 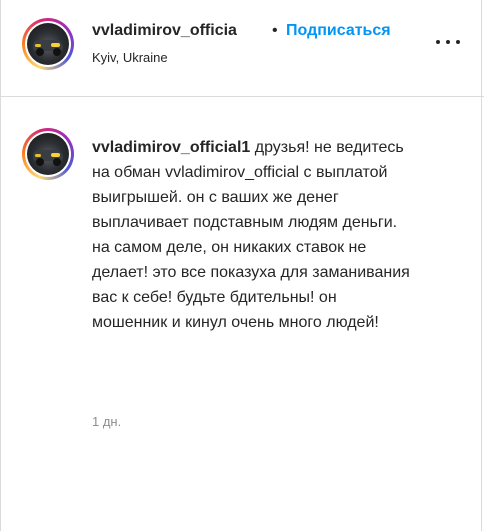 What do you see at coordinates (171, 147) in the screenshot?
I see `comment-author: vvladimirov_official1` at bounding box center [171, 147].